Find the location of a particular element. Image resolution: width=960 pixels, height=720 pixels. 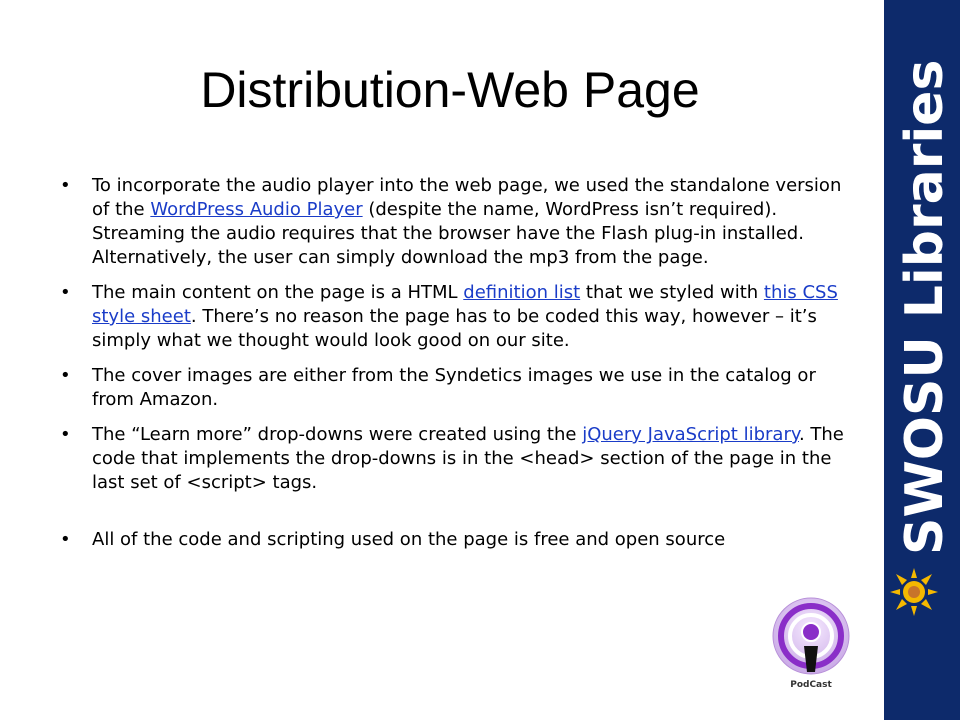

slide-title: Distribution-Web Page is located at coordinates (450, 90).